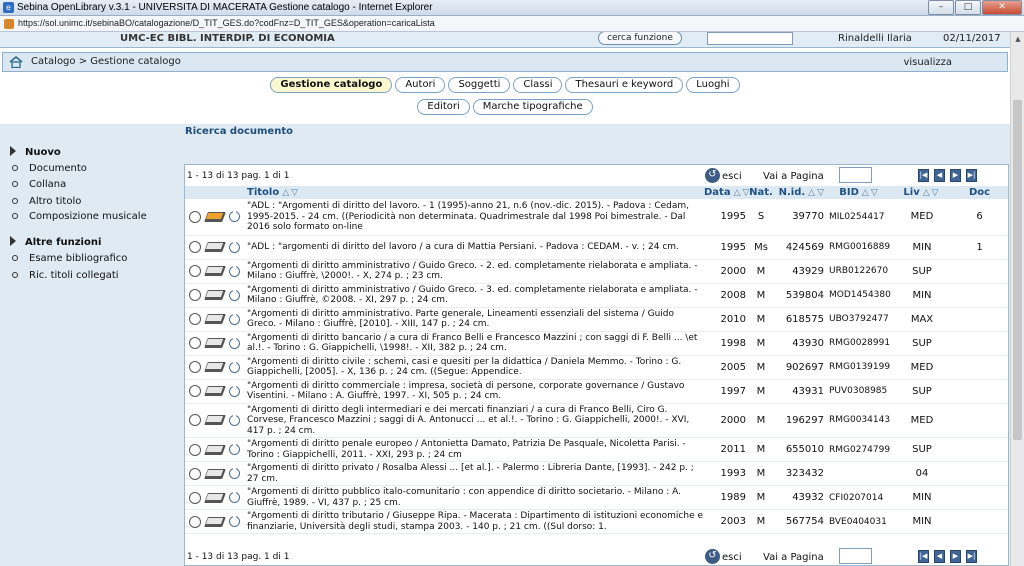 This screenshot has width=1024, height=566. I want to click on find-function-button: cerca funzione, so click(640, 38).